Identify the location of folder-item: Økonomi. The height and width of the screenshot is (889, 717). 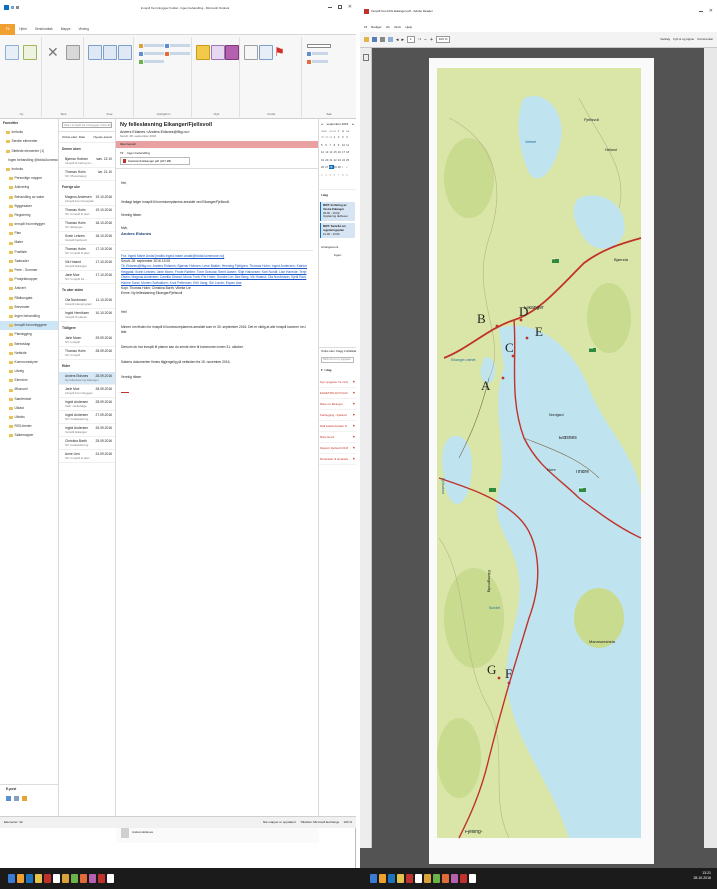
(29, 389).